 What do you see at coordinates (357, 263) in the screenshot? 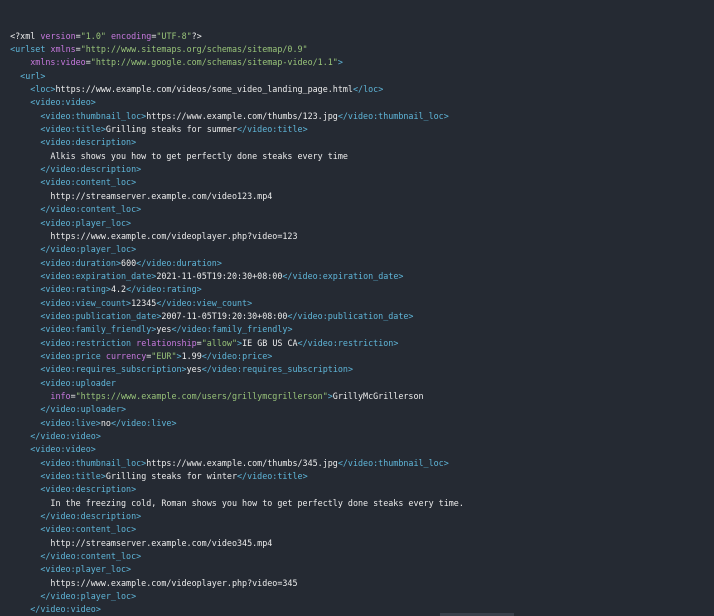
I see `code-line: <video:duration>600</video:duration>` at bounding box center [357, 263].